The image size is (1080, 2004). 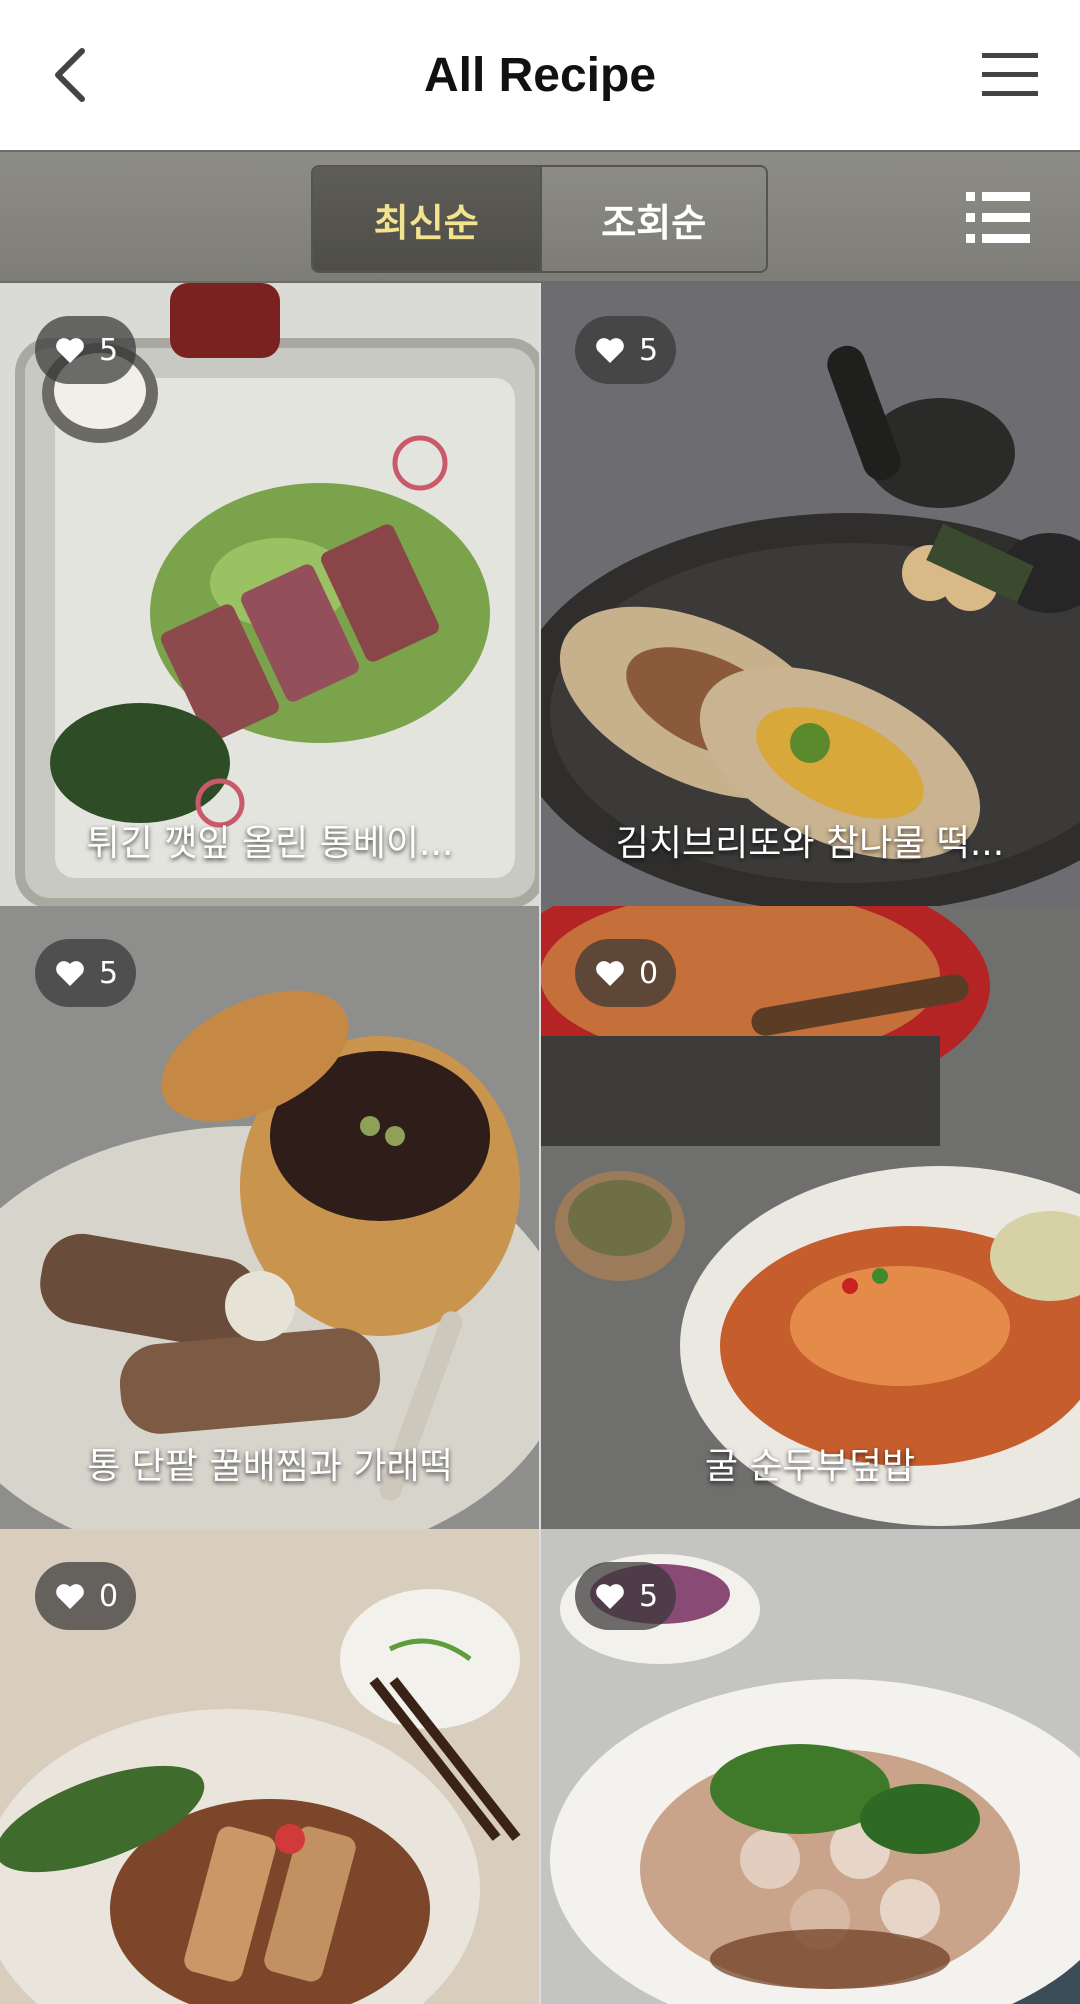 I want to click on page-title: All Recipe, so click(x=540, y=75).